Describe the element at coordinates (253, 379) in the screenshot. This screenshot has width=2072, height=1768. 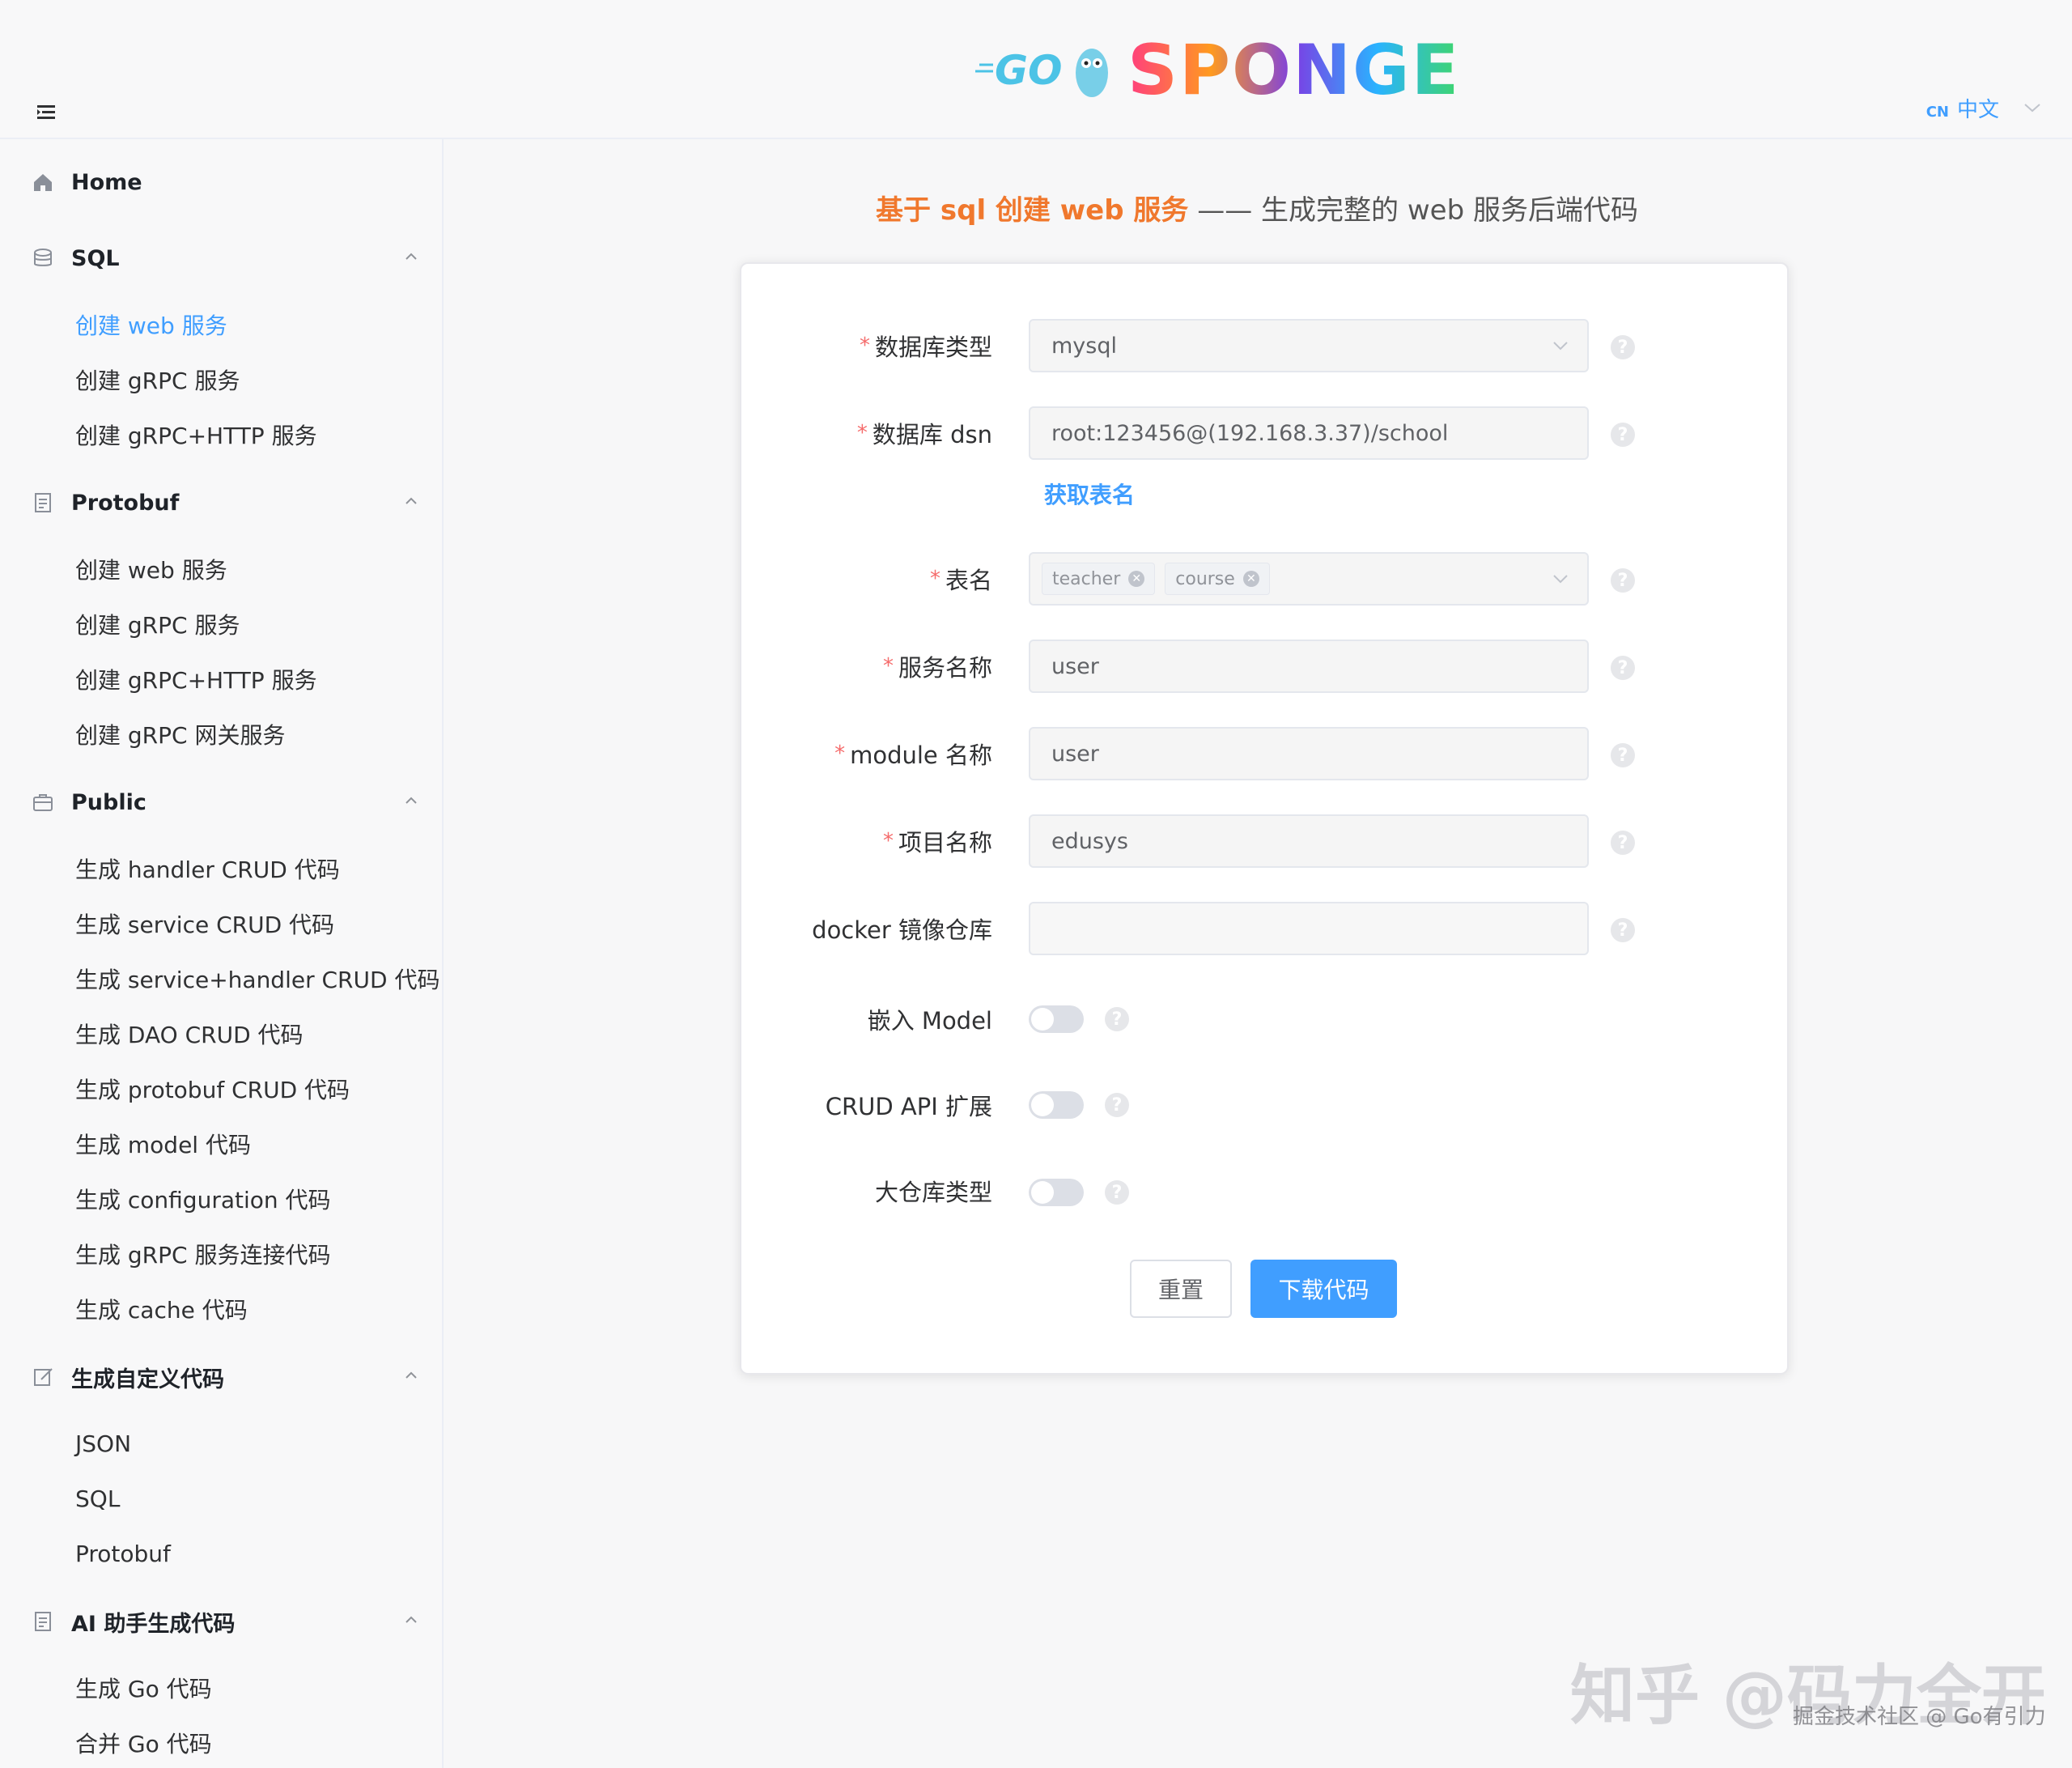
I see `sidebar-item-sql-grpc: 创建 gRPC 服务` at that location.